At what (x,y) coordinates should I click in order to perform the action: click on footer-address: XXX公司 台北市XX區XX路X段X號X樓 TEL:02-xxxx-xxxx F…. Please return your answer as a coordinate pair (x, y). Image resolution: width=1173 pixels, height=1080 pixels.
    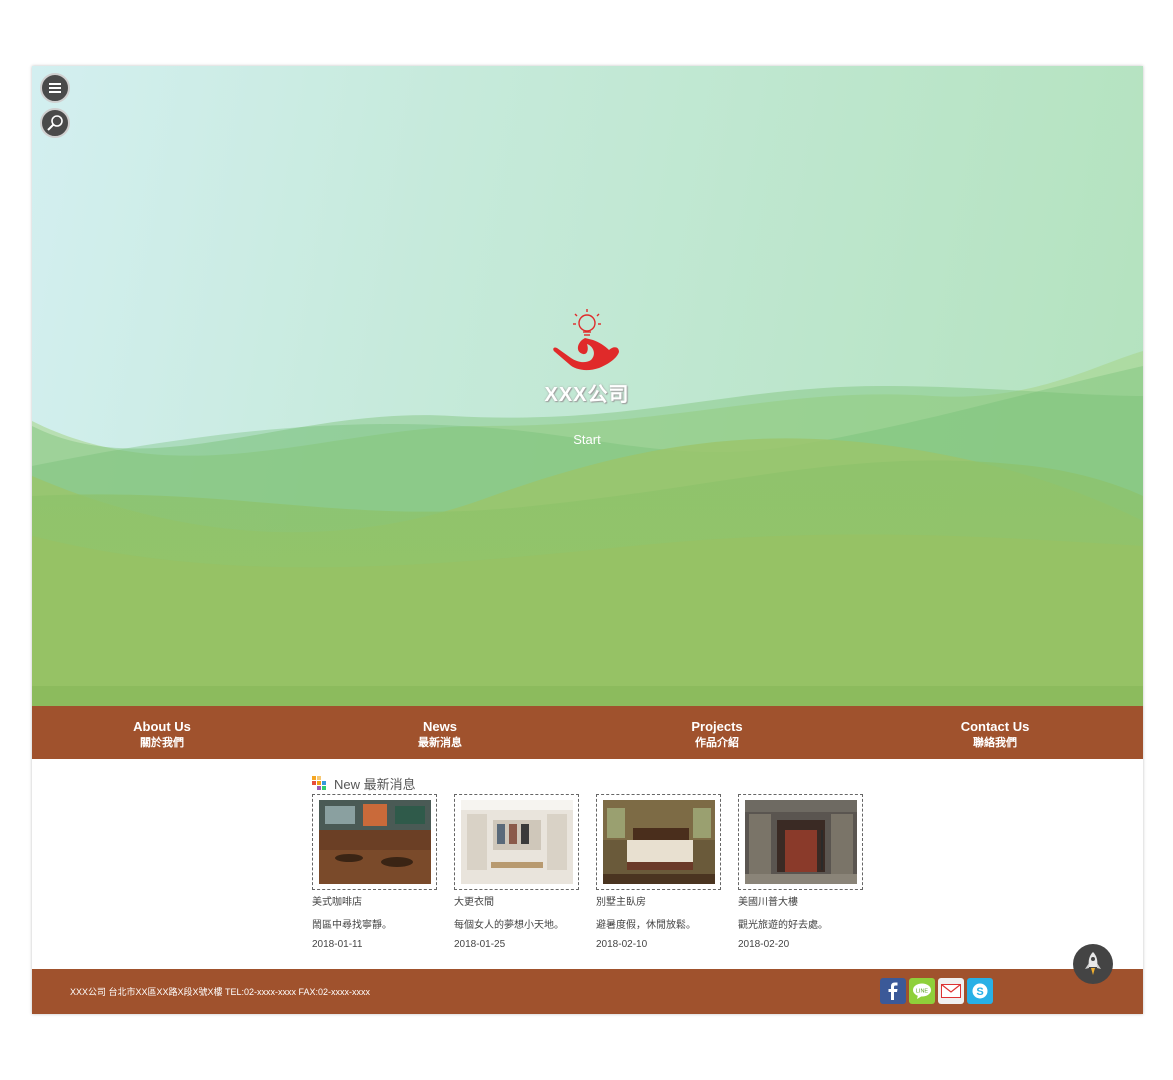
    Looking at the image, I should click on (220, 992).